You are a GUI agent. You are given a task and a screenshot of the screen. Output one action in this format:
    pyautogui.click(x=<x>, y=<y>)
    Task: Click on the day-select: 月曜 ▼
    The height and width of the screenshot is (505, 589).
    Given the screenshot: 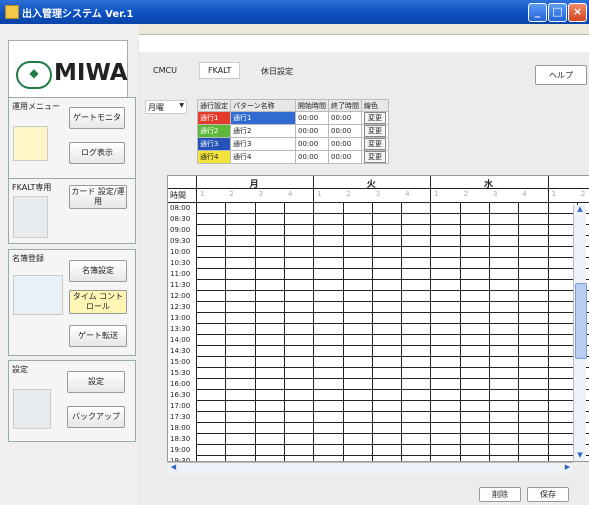 What is the action you would take?
    pyautogui.click(x=166, y=107)
    